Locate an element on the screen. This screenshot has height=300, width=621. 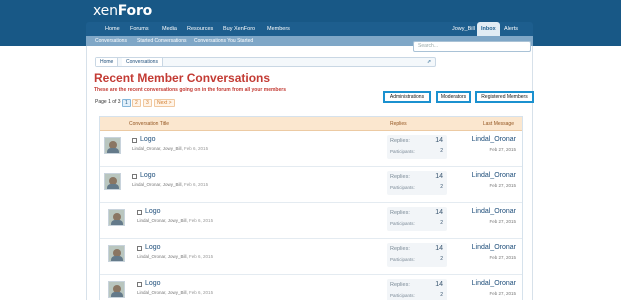
header-conversation-title: Conversation Title is located at coordinates (149, 124).